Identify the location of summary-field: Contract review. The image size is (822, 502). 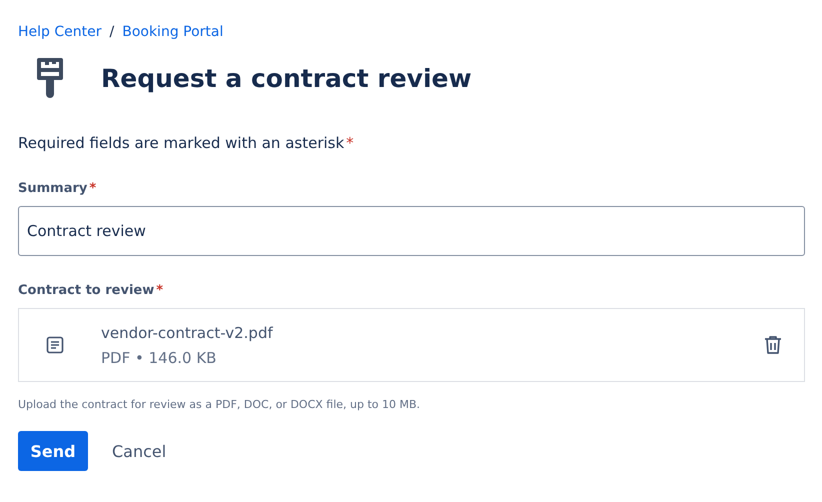
(411, 231).